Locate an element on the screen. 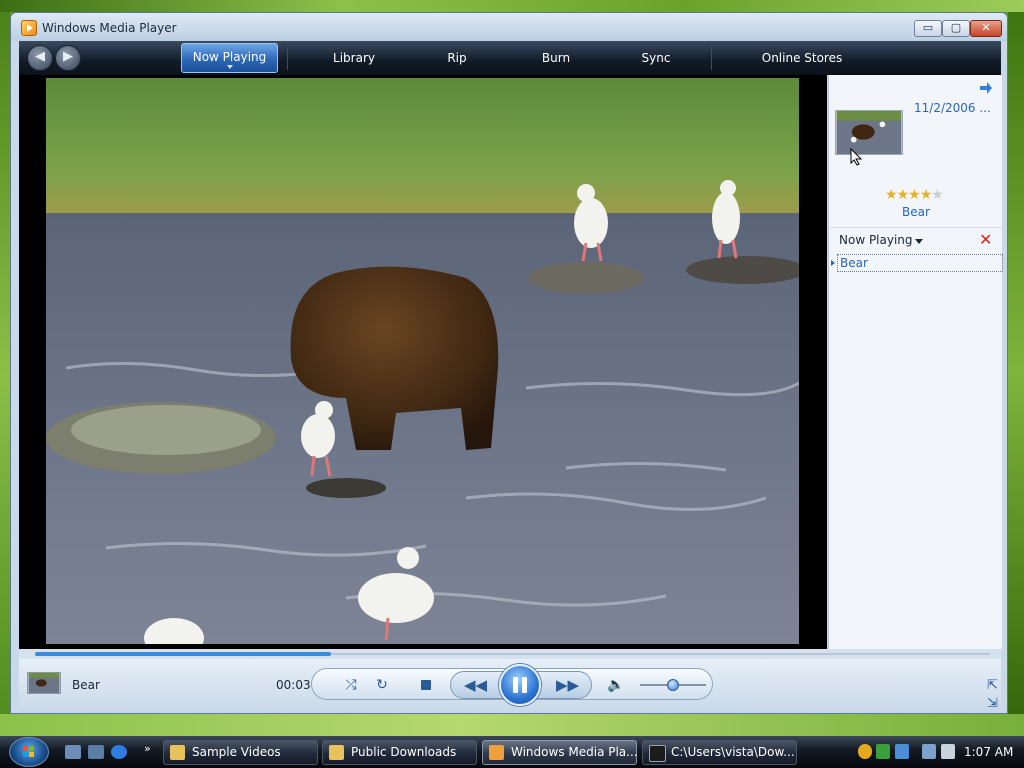  current-media-thumbnail is located at coordinates (44, 683).